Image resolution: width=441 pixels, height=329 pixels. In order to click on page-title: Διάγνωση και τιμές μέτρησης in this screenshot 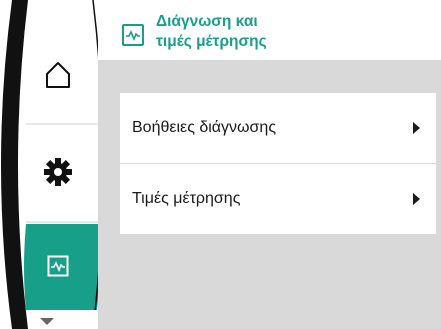, I will do `click(211, 32)`.